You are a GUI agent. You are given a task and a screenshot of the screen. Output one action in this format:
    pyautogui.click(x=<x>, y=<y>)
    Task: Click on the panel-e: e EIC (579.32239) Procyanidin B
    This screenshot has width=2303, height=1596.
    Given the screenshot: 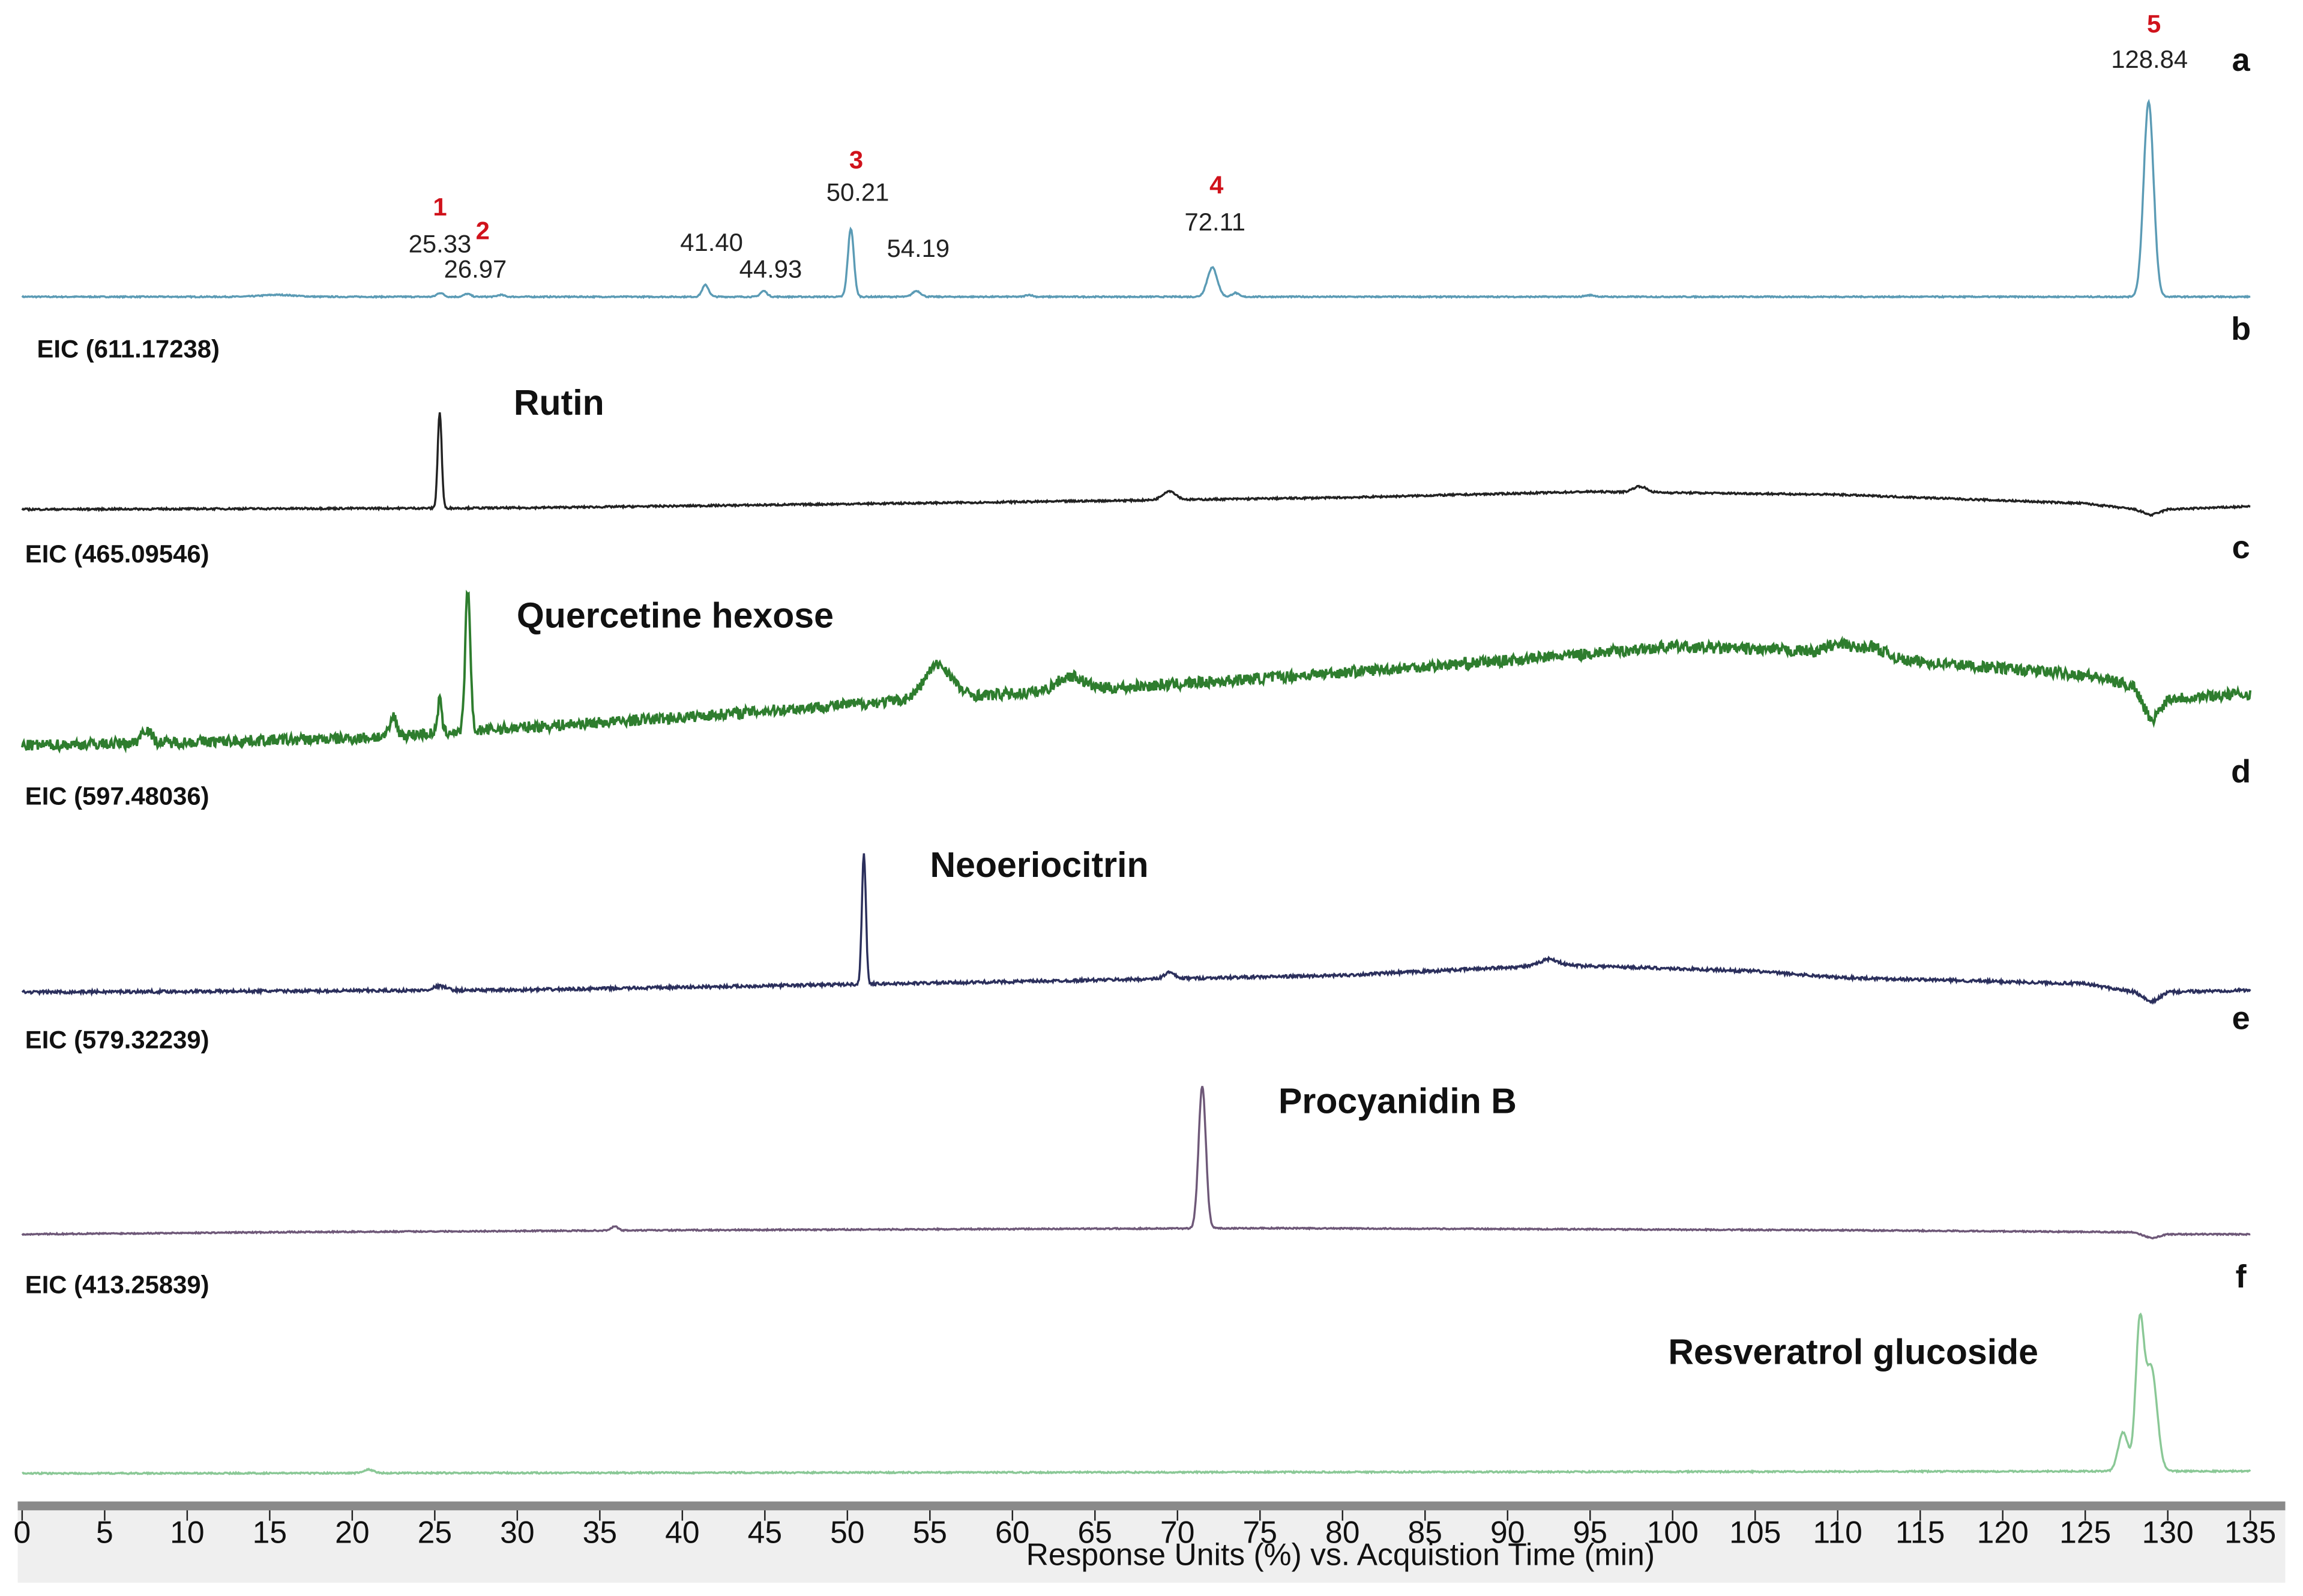 What is the action you would take?
    pyautogui.click(x=1136, y=1120)
    